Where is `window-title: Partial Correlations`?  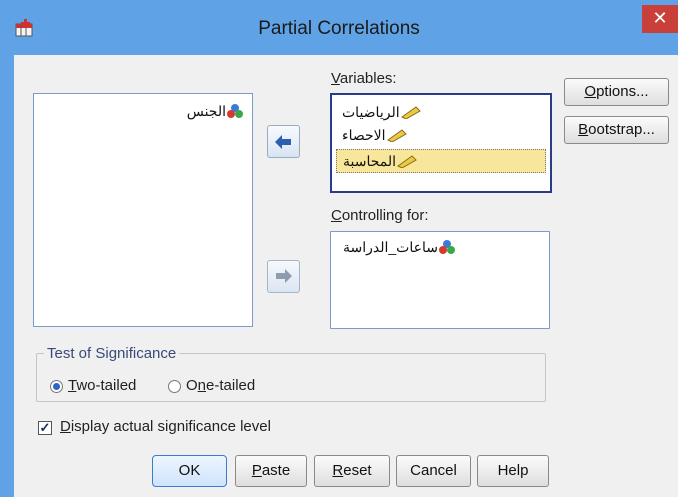 window-title: Partial Correlations is located at coordinates (339, 28).